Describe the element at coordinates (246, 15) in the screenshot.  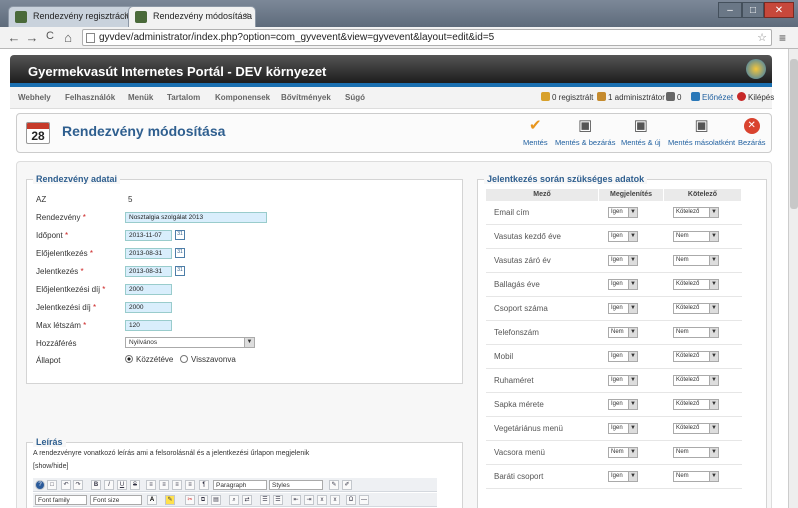
I see `tab-close-icon: ×` at that location.